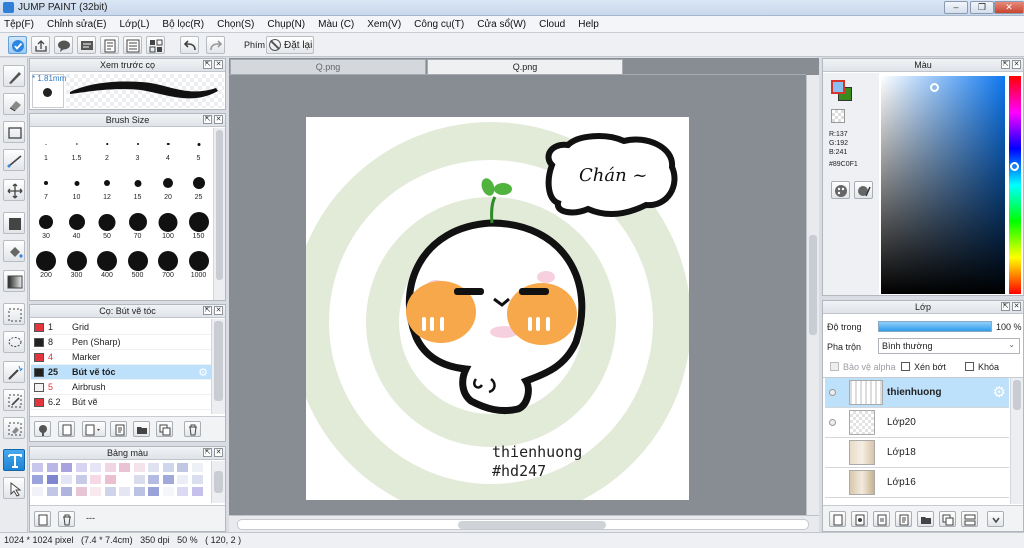  What do you see at coordinates (14, 190) in the screenshot?
I see `move-tool` at bounding box center [14, 190].